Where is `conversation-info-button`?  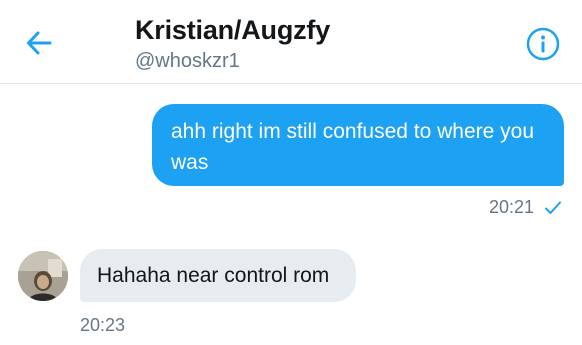 conversation-info-button is located at coordinates (543, 44).